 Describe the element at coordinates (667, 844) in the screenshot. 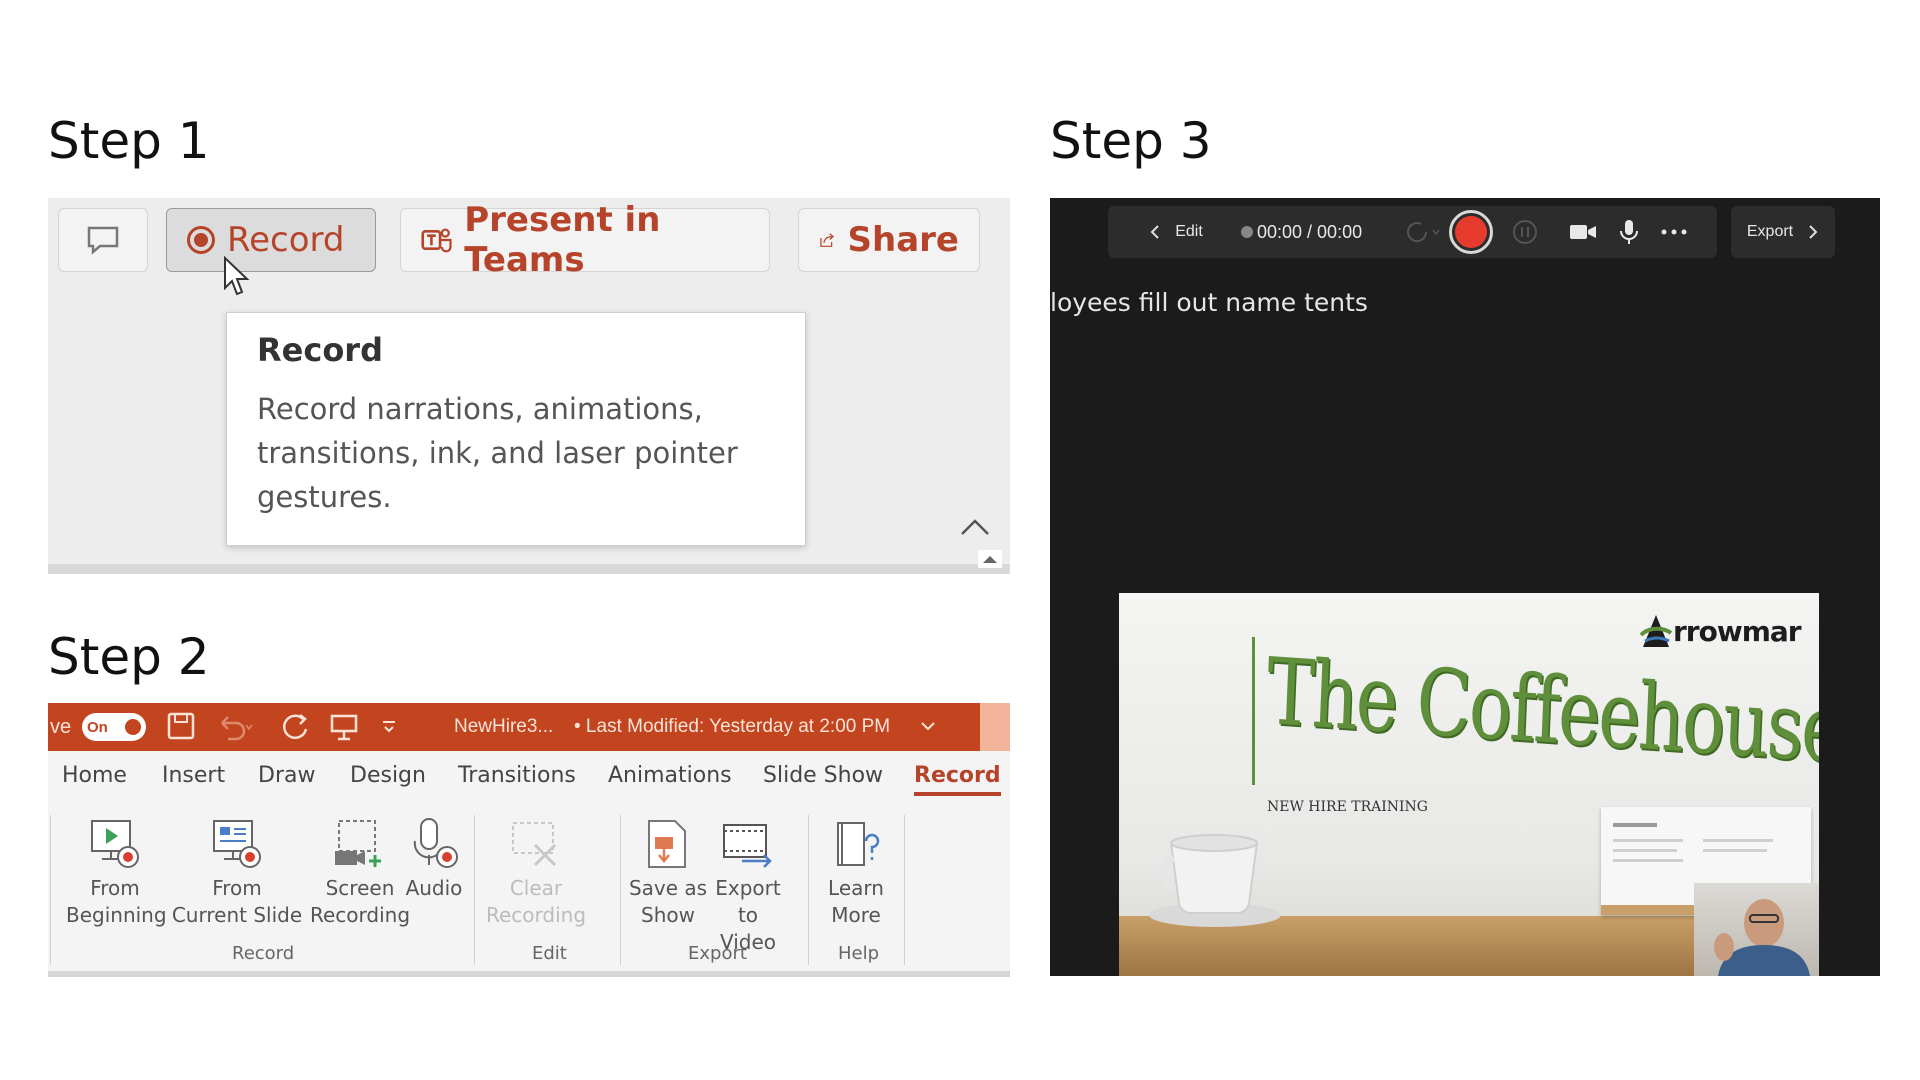

I see `save-as-show-icon` at that location.